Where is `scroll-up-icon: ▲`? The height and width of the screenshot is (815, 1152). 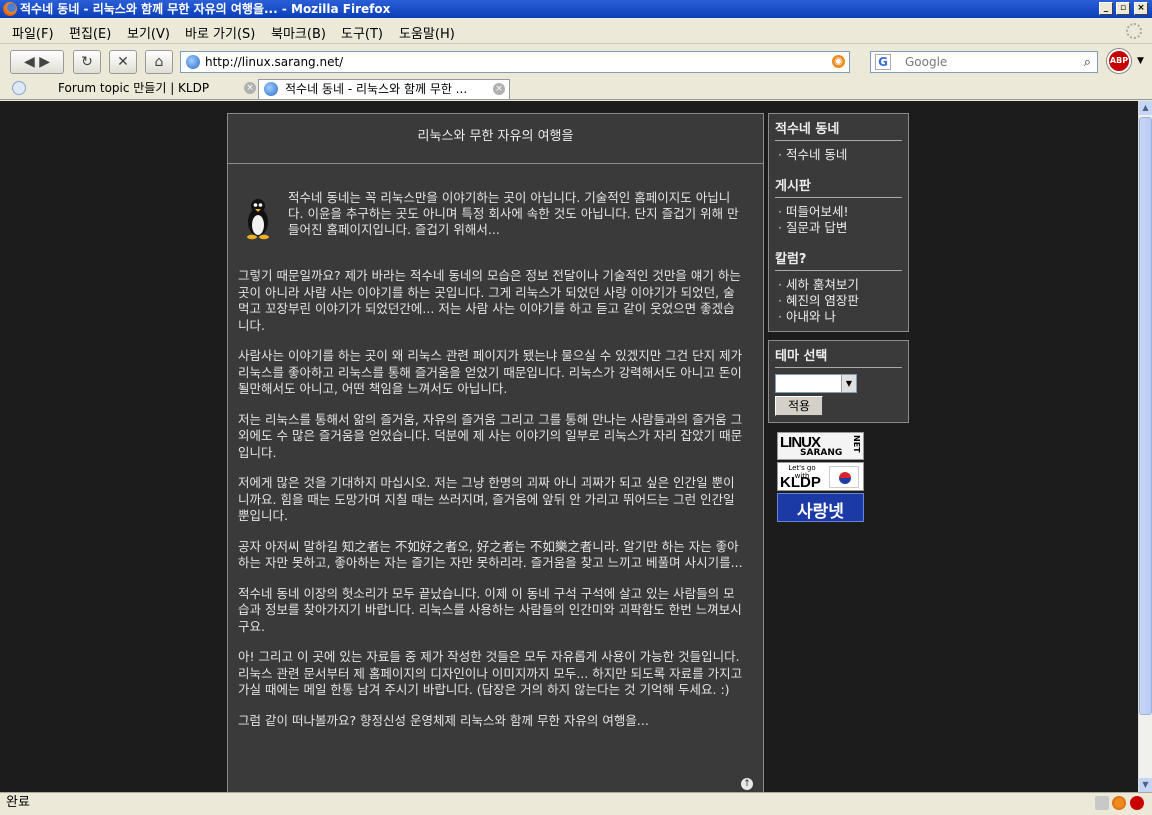
scroll-up-icon: ▲ is located at coordinates (1145, 108).